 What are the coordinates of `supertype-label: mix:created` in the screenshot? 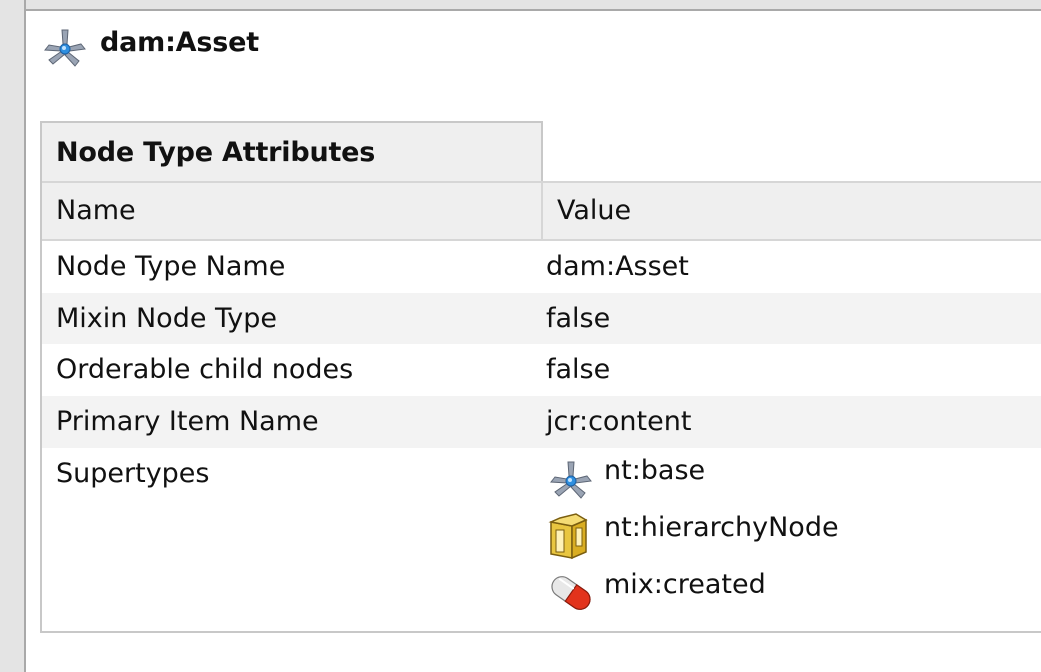 It's located at (685, 584).